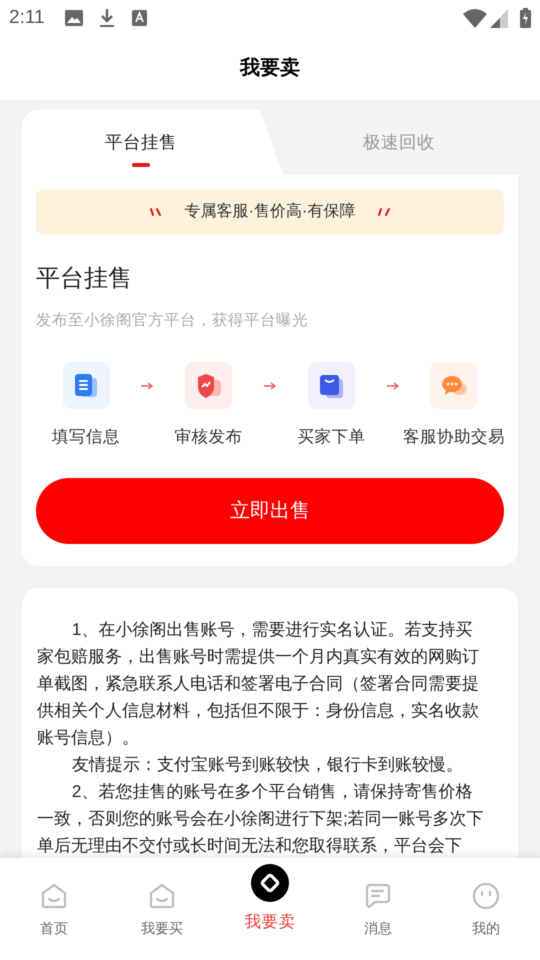  I want to click on sell-now-button: 立即出售, so click(270, 511).